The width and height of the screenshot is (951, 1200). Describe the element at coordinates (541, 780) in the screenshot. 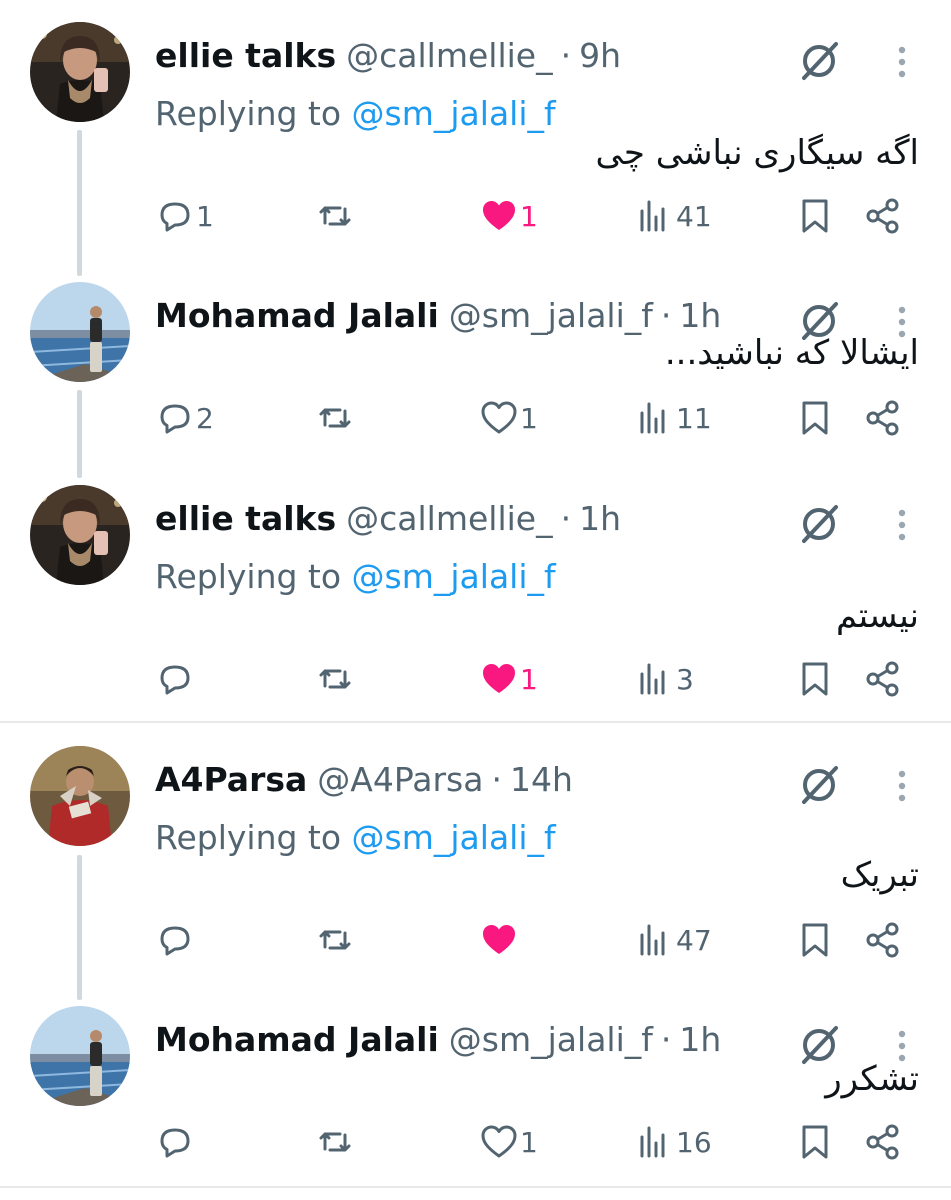

I see `timestamp: 14h` at that location.